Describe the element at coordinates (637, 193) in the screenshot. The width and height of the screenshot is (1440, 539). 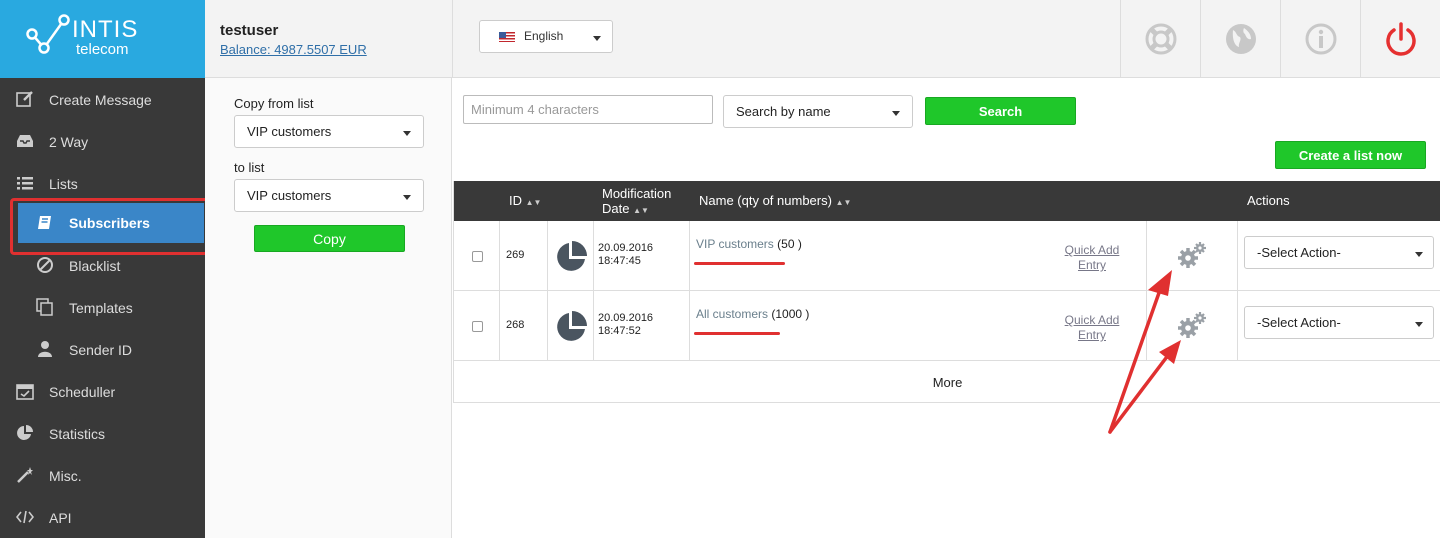
I see `header-date-label-1: Modification` at that location.